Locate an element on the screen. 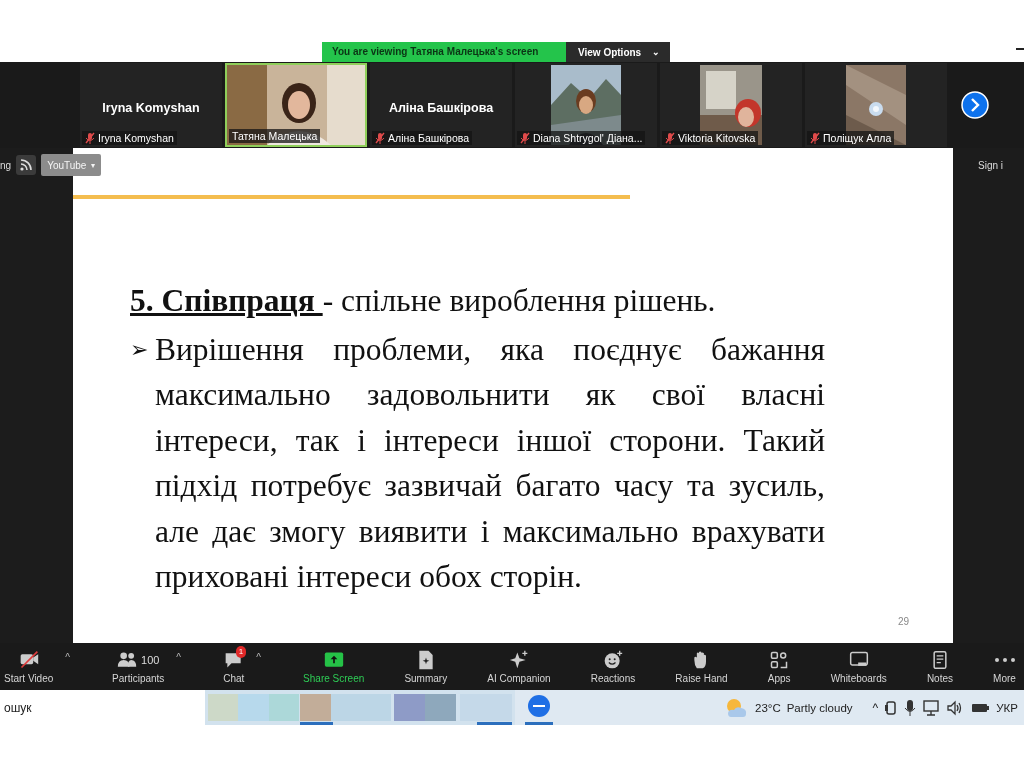 Image resolution: width=1024 pixels, height=768 pixels. sparkle-icon is located at coordinates (518, 659).